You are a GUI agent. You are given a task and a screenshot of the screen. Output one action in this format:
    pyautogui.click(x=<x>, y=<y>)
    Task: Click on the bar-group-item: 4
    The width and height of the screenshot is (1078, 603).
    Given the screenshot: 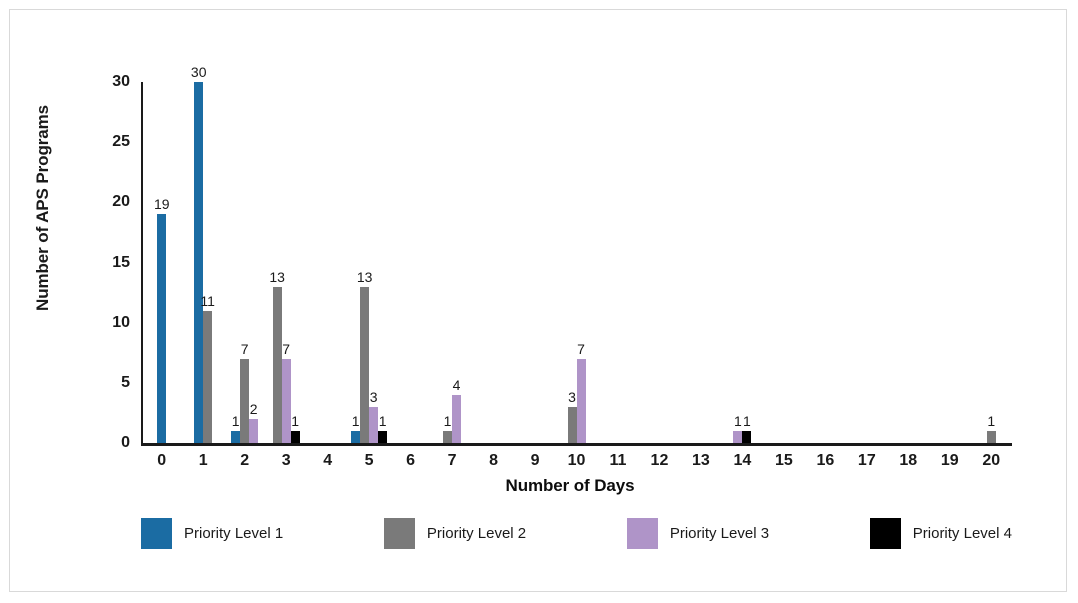 What is the action you would take?
    pyautogui.click(x=457, y=410)
    